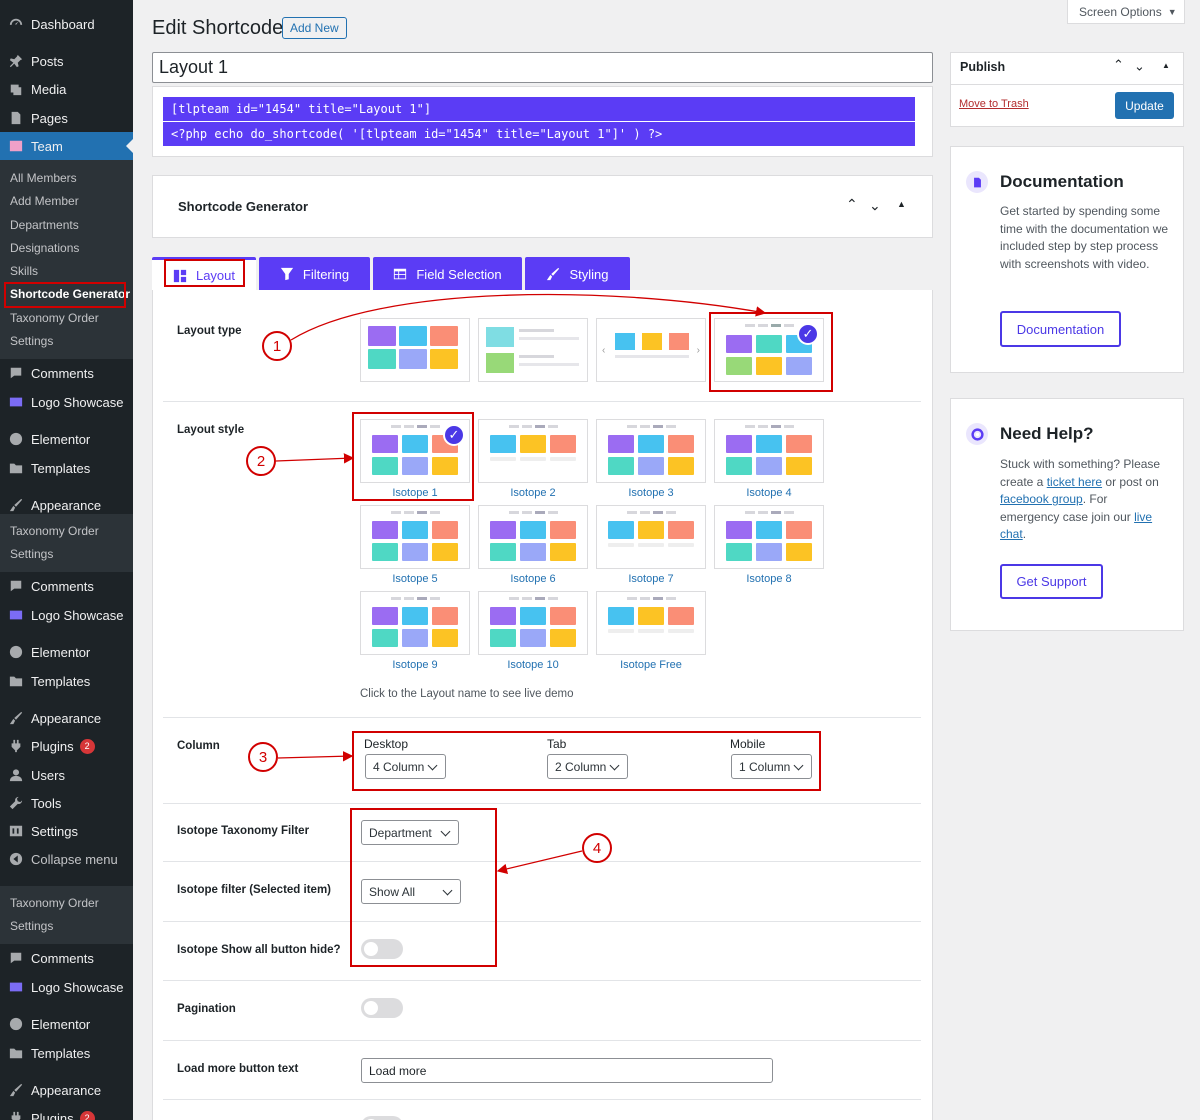  What do you see at coordinates (769, 493) in the screenshot?
I see `layout-style-name-link: Isotope 4` at bounding box center [769, 493].